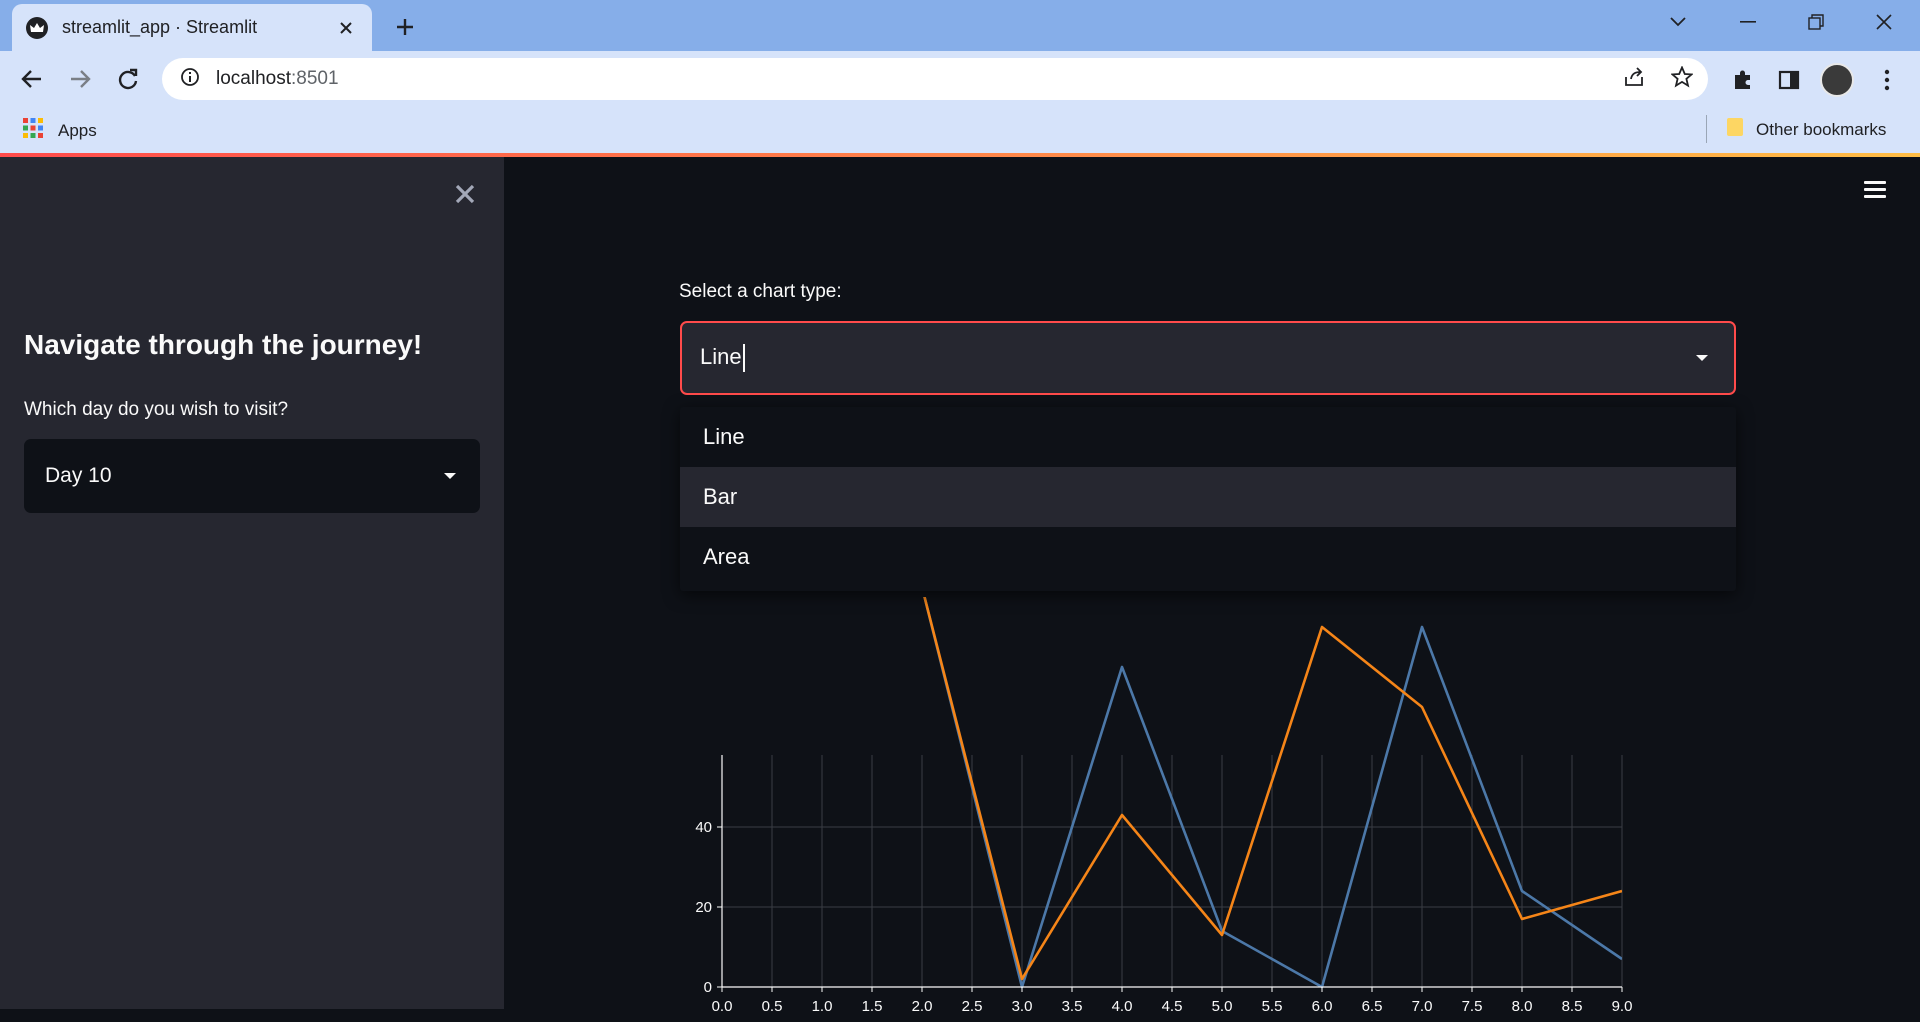 The width and height of the screenshot is (1920, 1022). I want to click on forward-icon, so click(80, 79).